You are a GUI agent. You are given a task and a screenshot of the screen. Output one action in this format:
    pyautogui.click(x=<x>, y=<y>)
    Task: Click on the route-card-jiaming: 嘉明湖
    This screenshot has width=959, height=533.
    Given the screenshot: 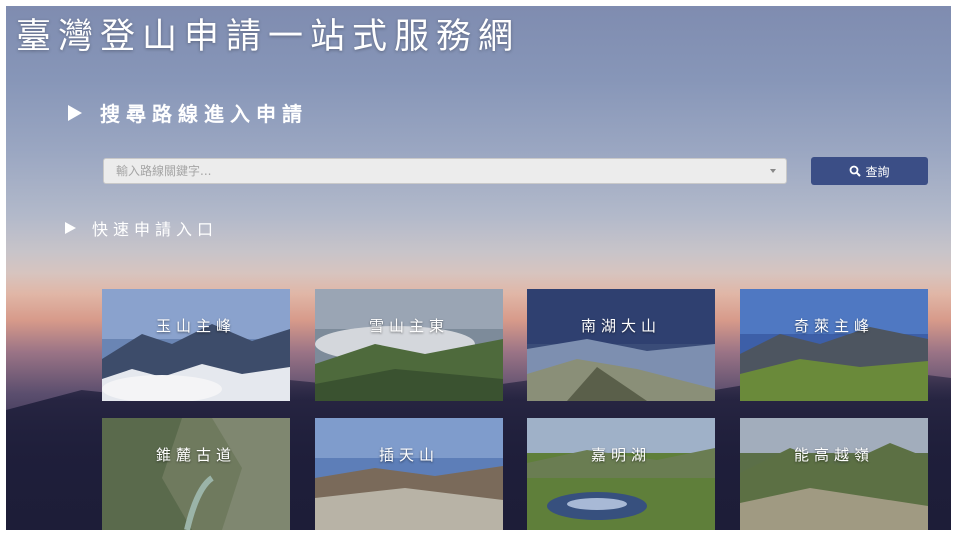 What is the action you would take?
    pyautogui.click(x=621, y=474)
    